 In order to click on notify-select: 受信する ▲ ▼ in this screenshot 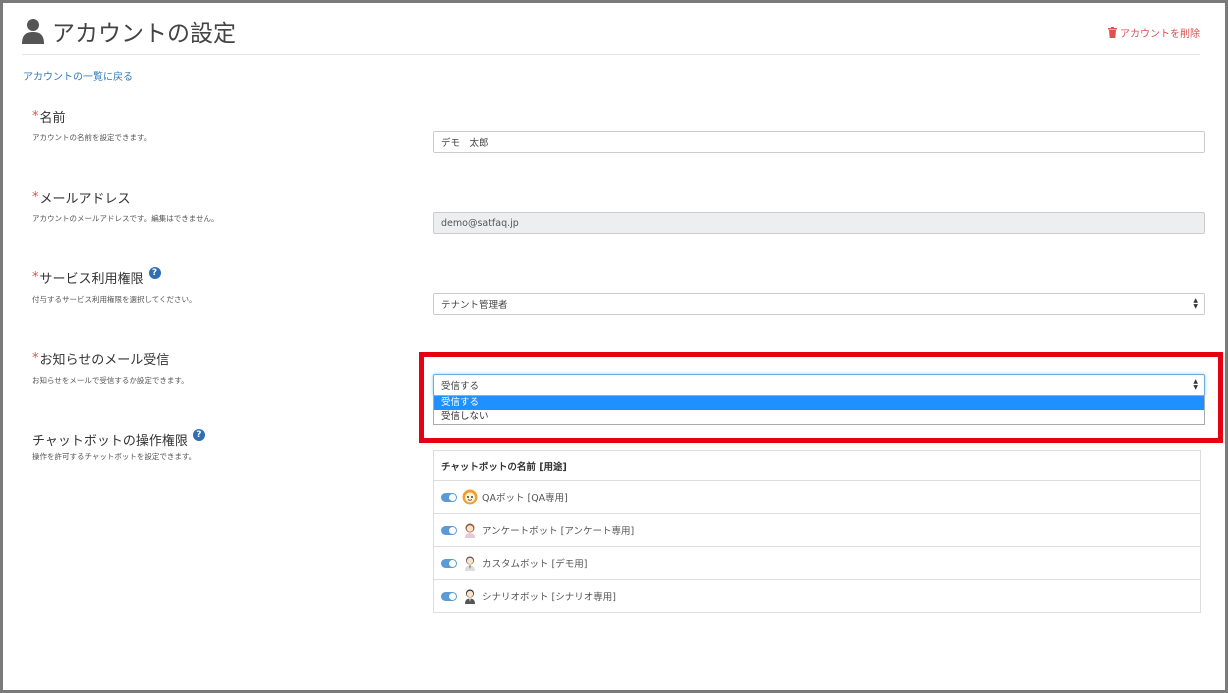, I will do `click(819, 385)`.